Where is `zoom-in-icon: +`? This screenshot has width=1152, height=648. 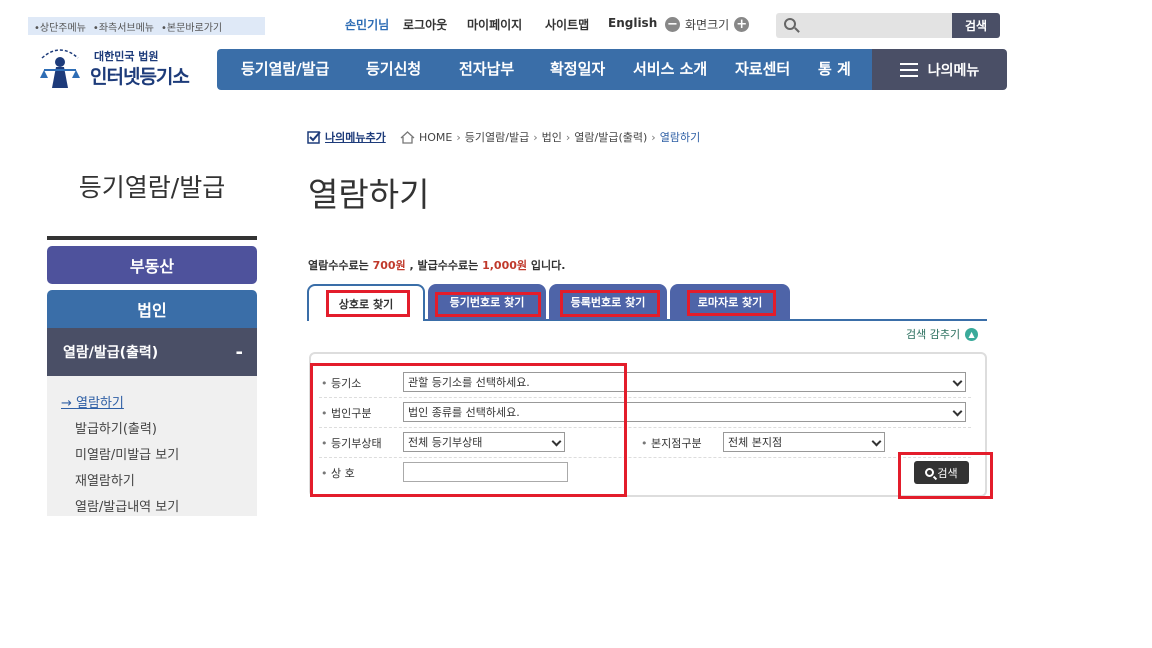 zoom-in-icon: + is located at coordinates (742, 24).